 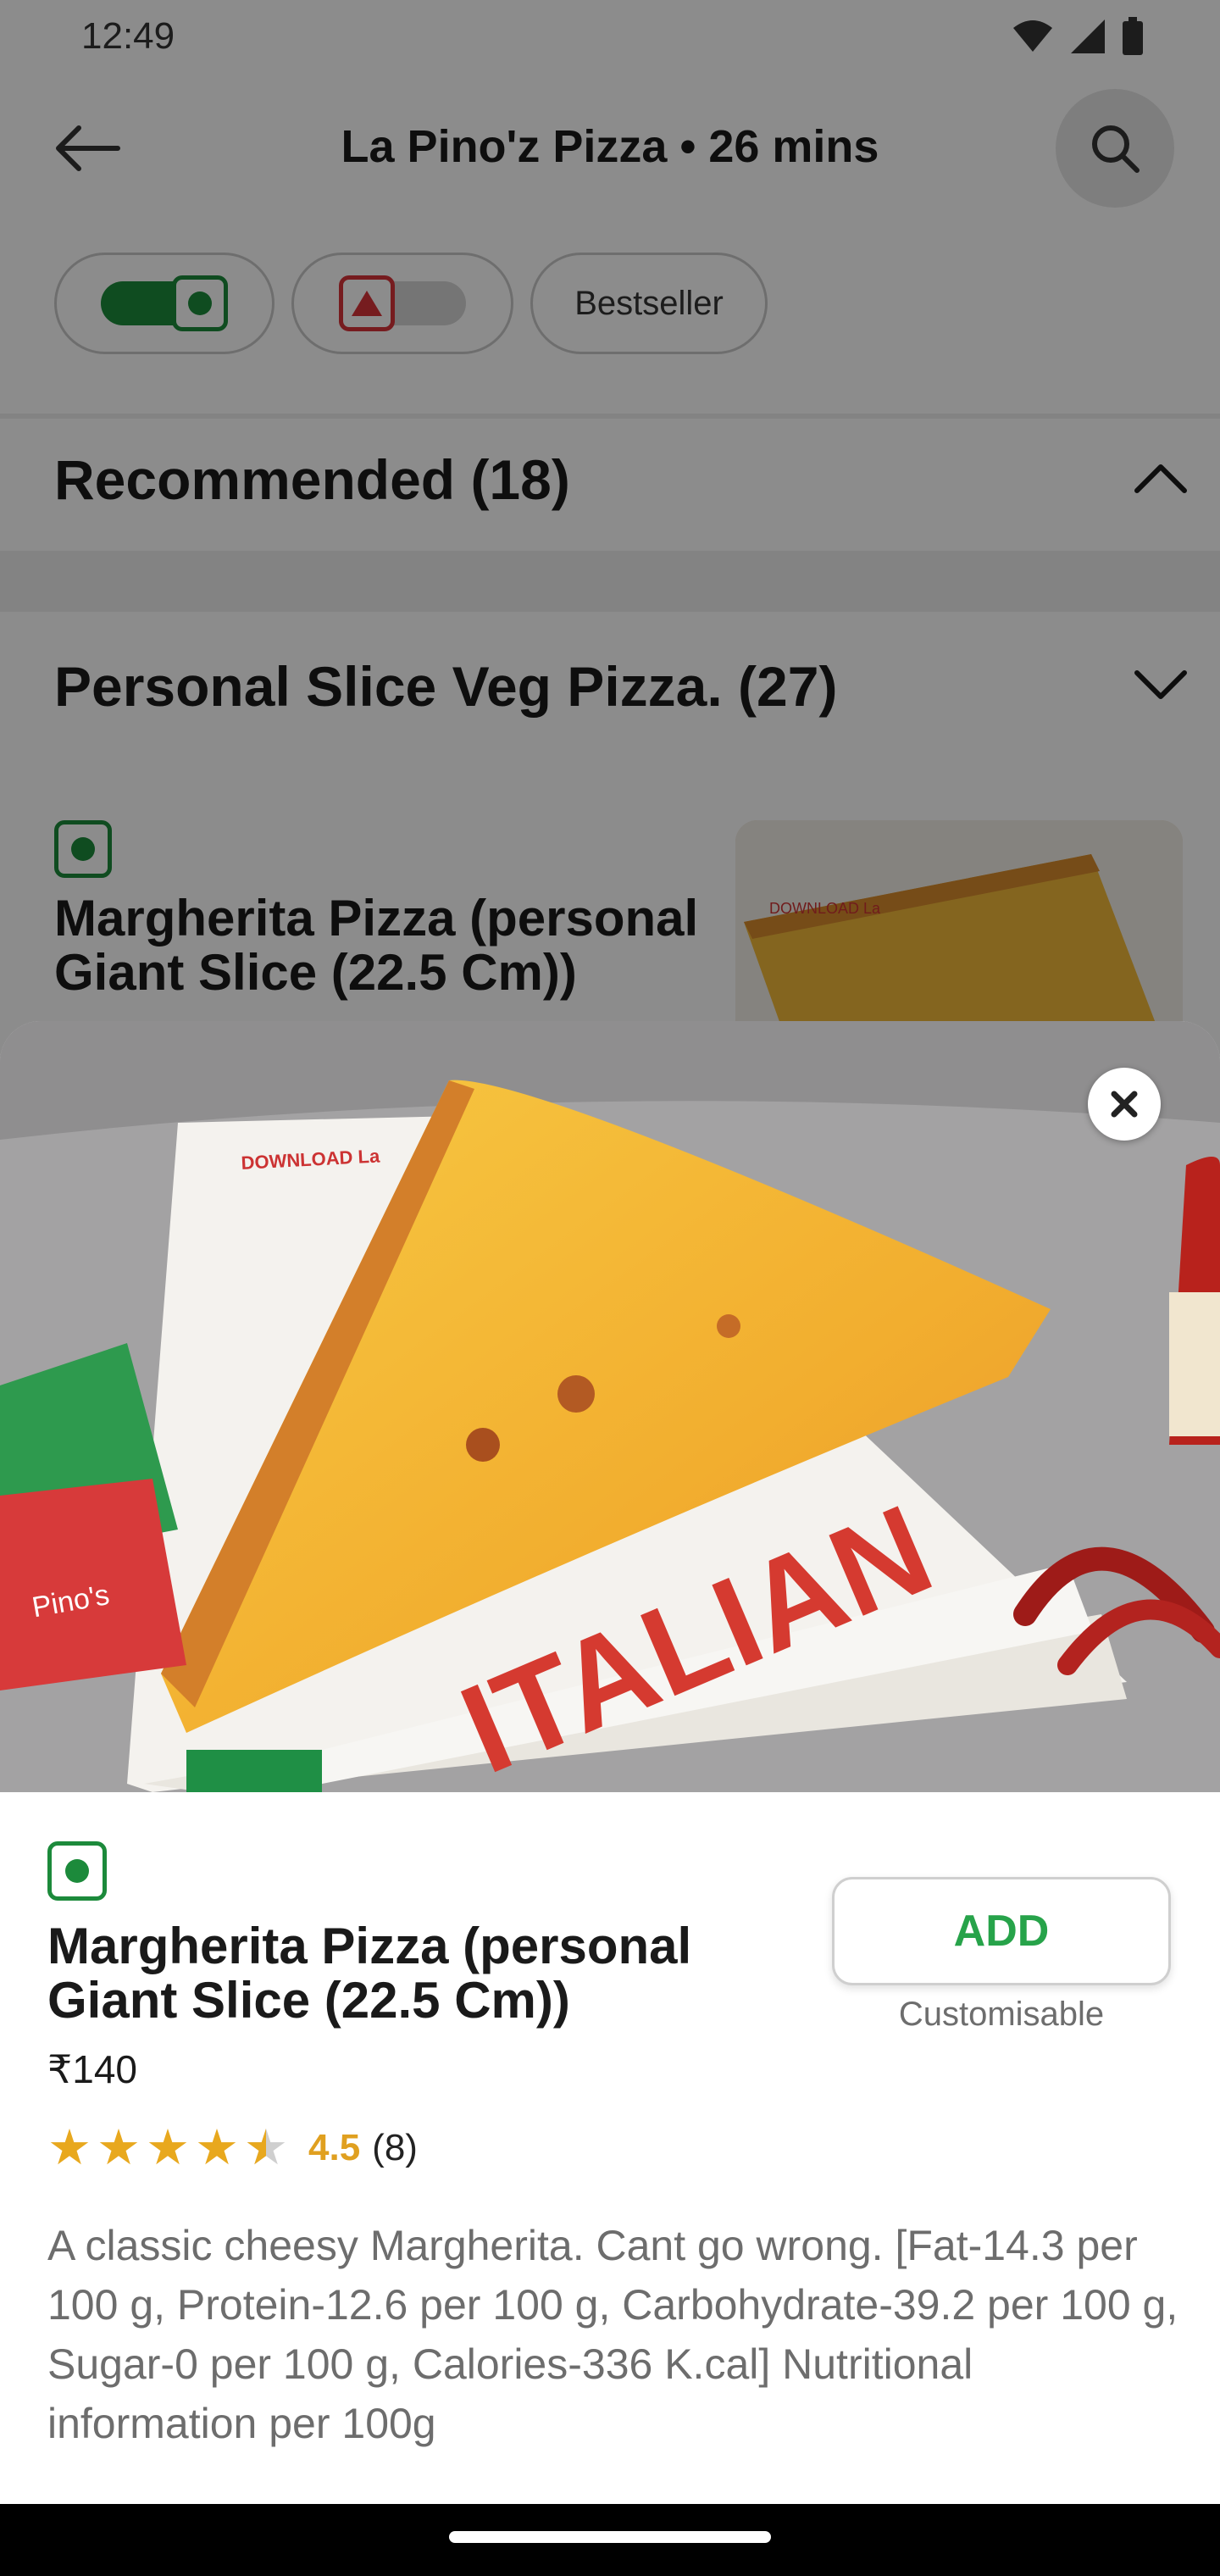 What do you see at coordinates (92, 2069) in the screenshot?
I see `item-price: ₹140` at bounding box center [92, 2069].